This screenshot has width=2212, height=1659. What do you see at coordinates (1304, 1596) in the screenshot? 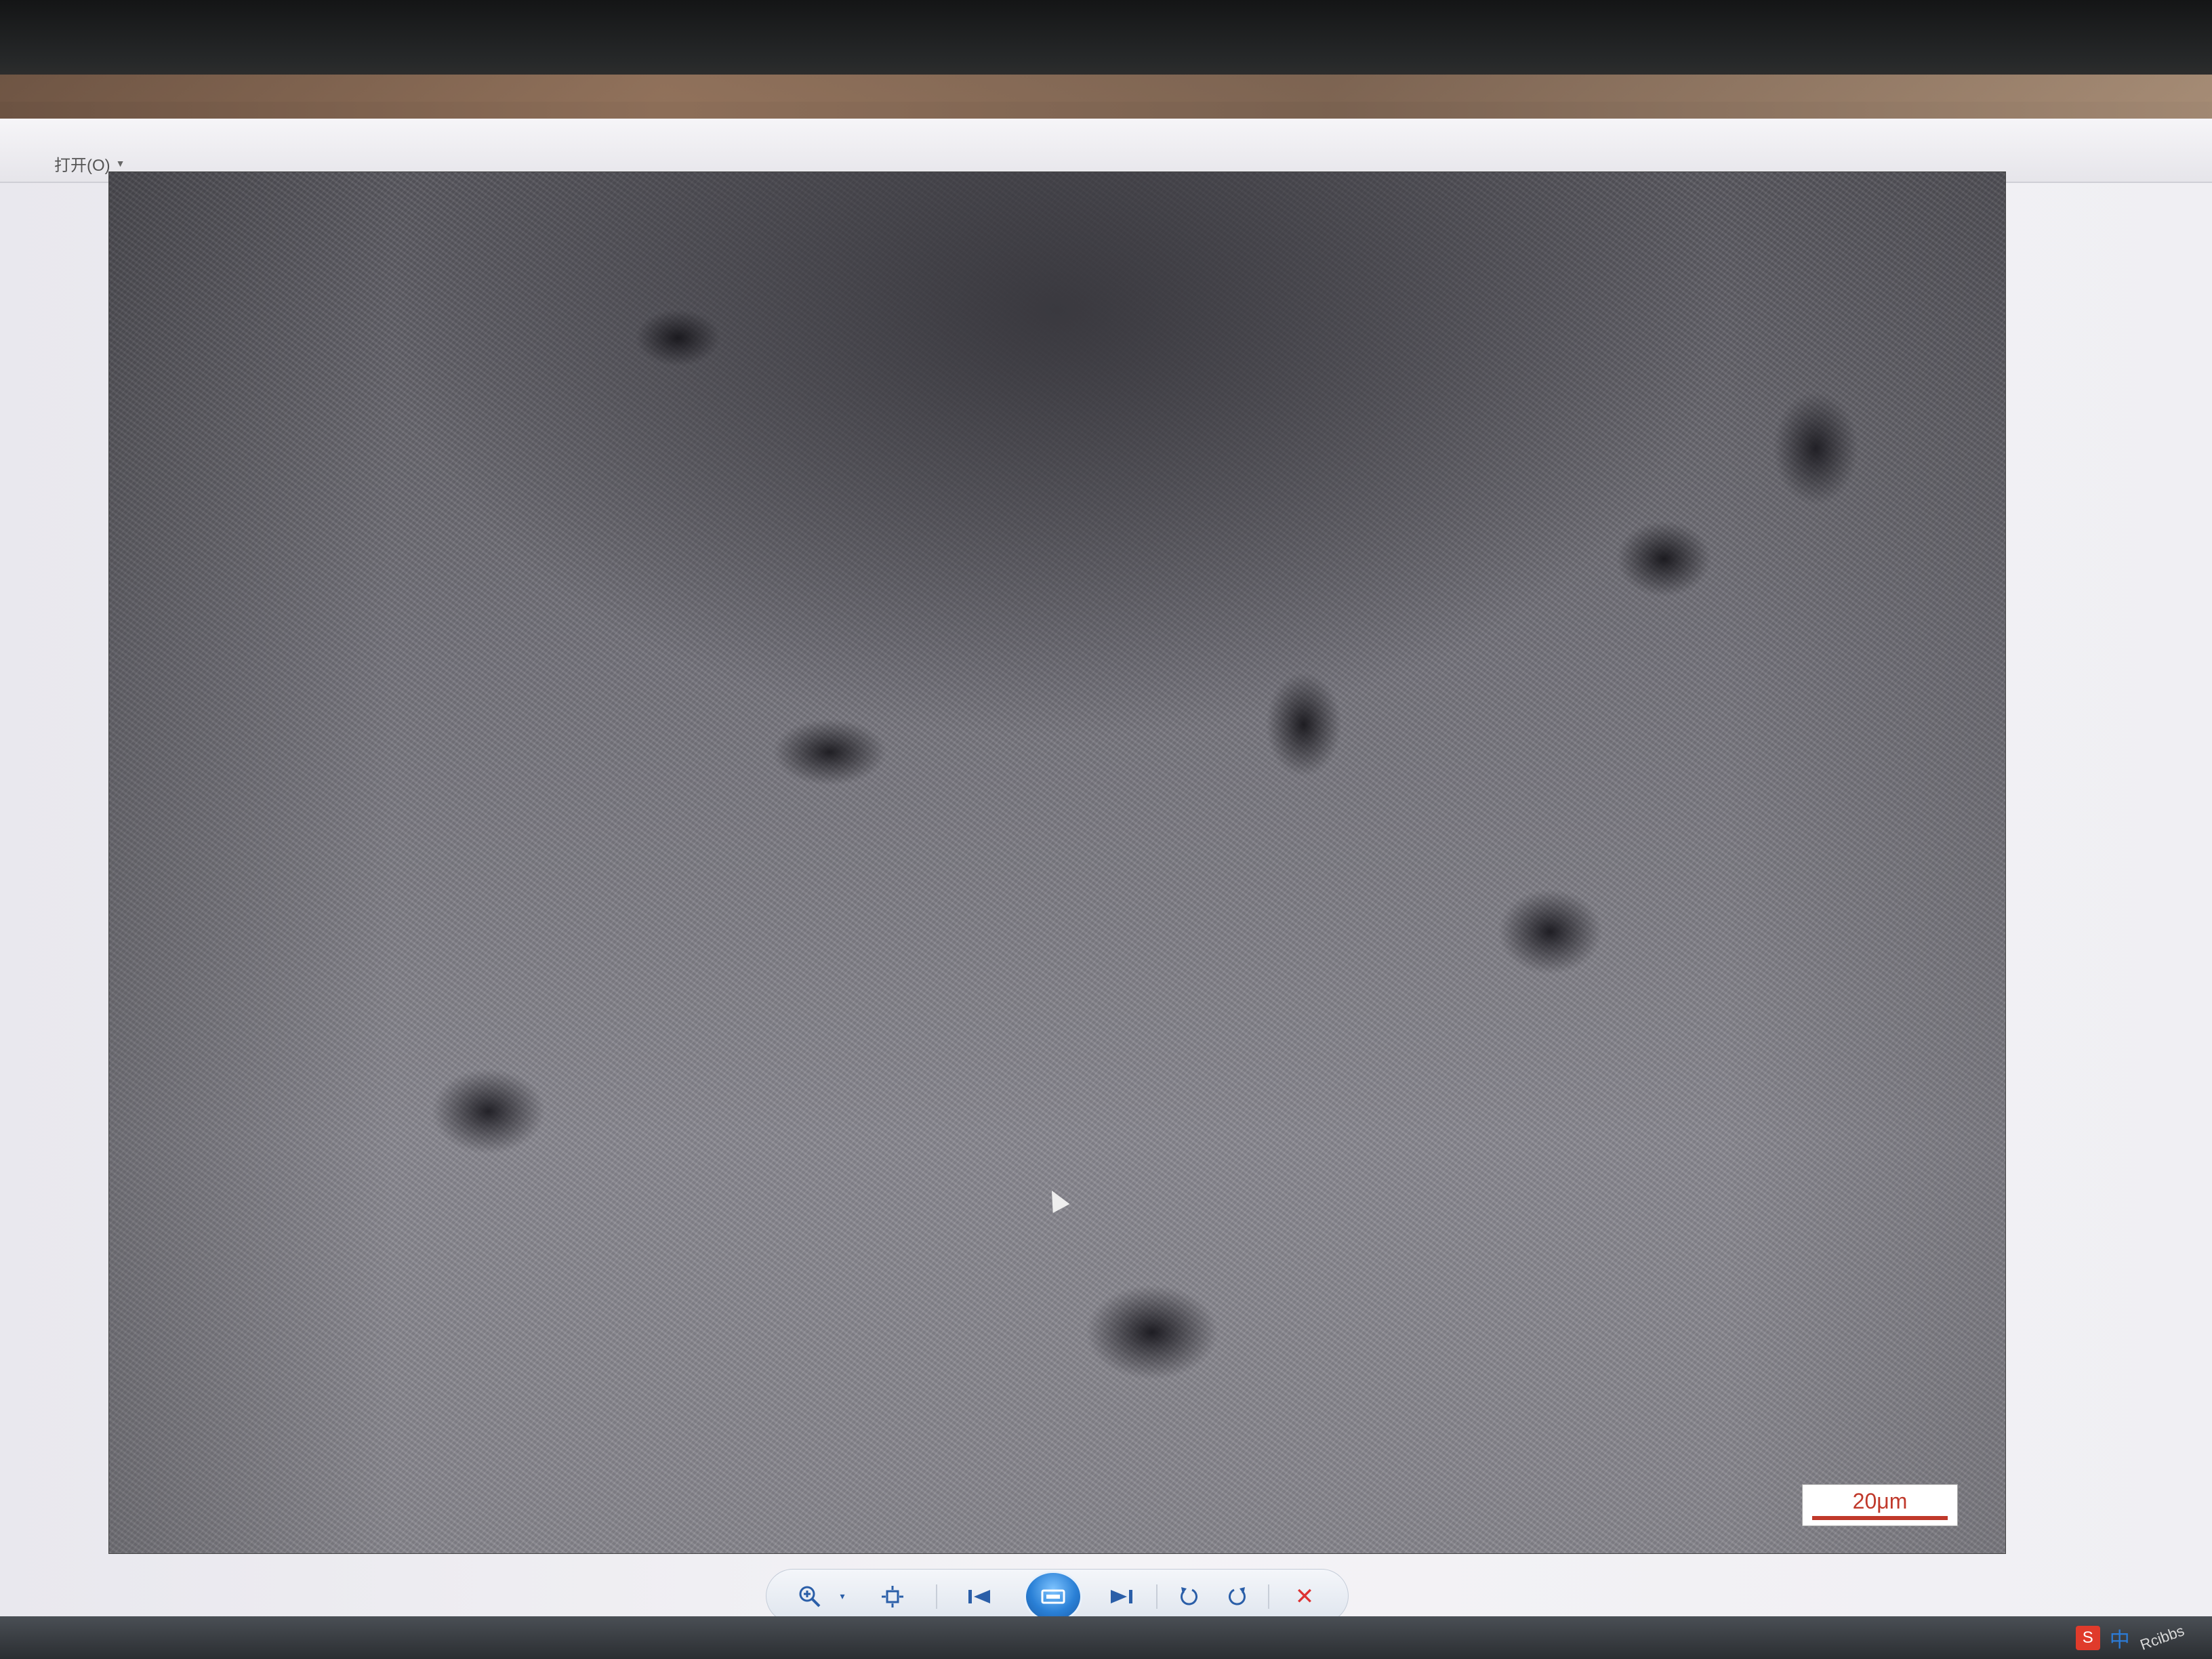
I see `delete-icon: ✕` at bounding box center [1304, 1596].